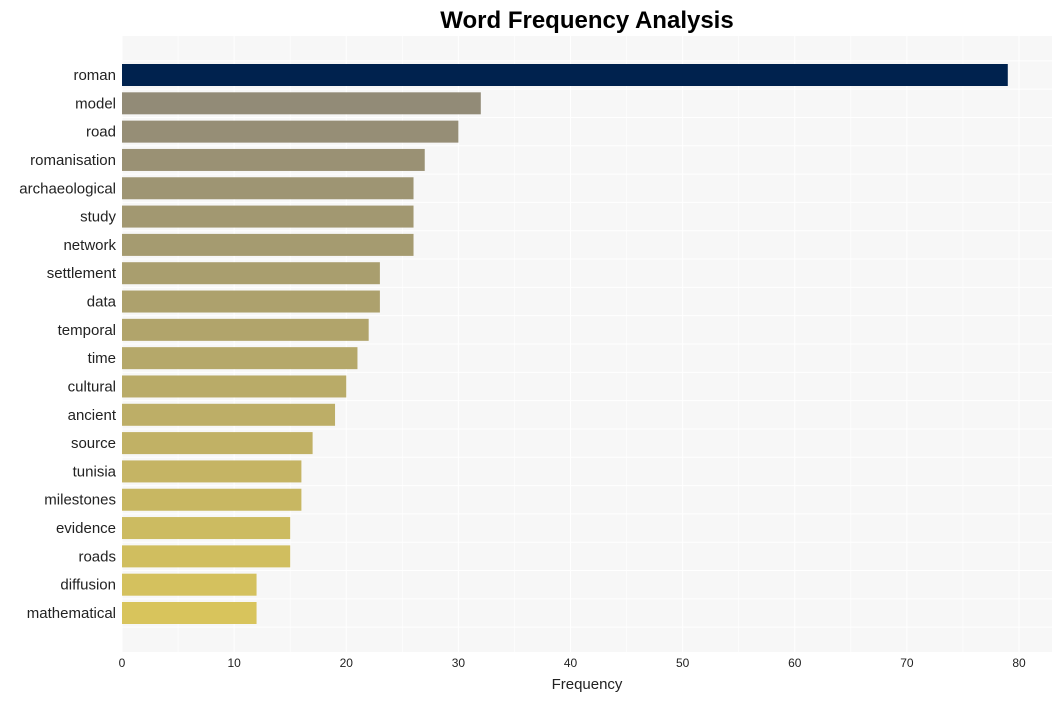  What do you see at coordinates (93, 443) in the screenshot?
I see `y-tick-label: source` at bounding box center [93, 443].